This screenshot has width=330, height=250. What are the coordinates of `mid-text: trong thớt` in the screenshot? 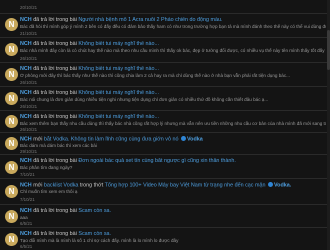 It's located at (91, 185).